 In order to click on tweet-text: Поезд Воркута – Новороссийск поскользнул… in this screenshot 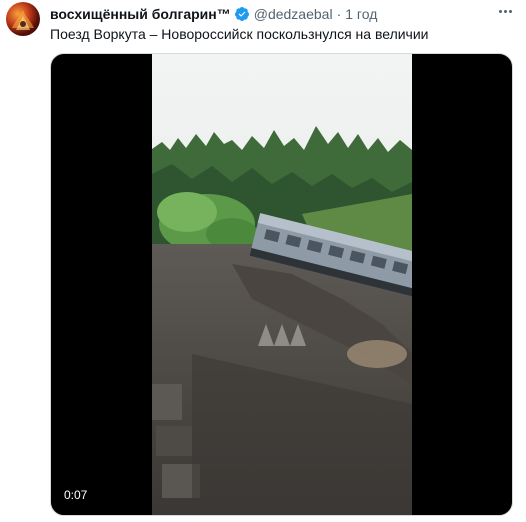, I will do `click(239, 34)`.